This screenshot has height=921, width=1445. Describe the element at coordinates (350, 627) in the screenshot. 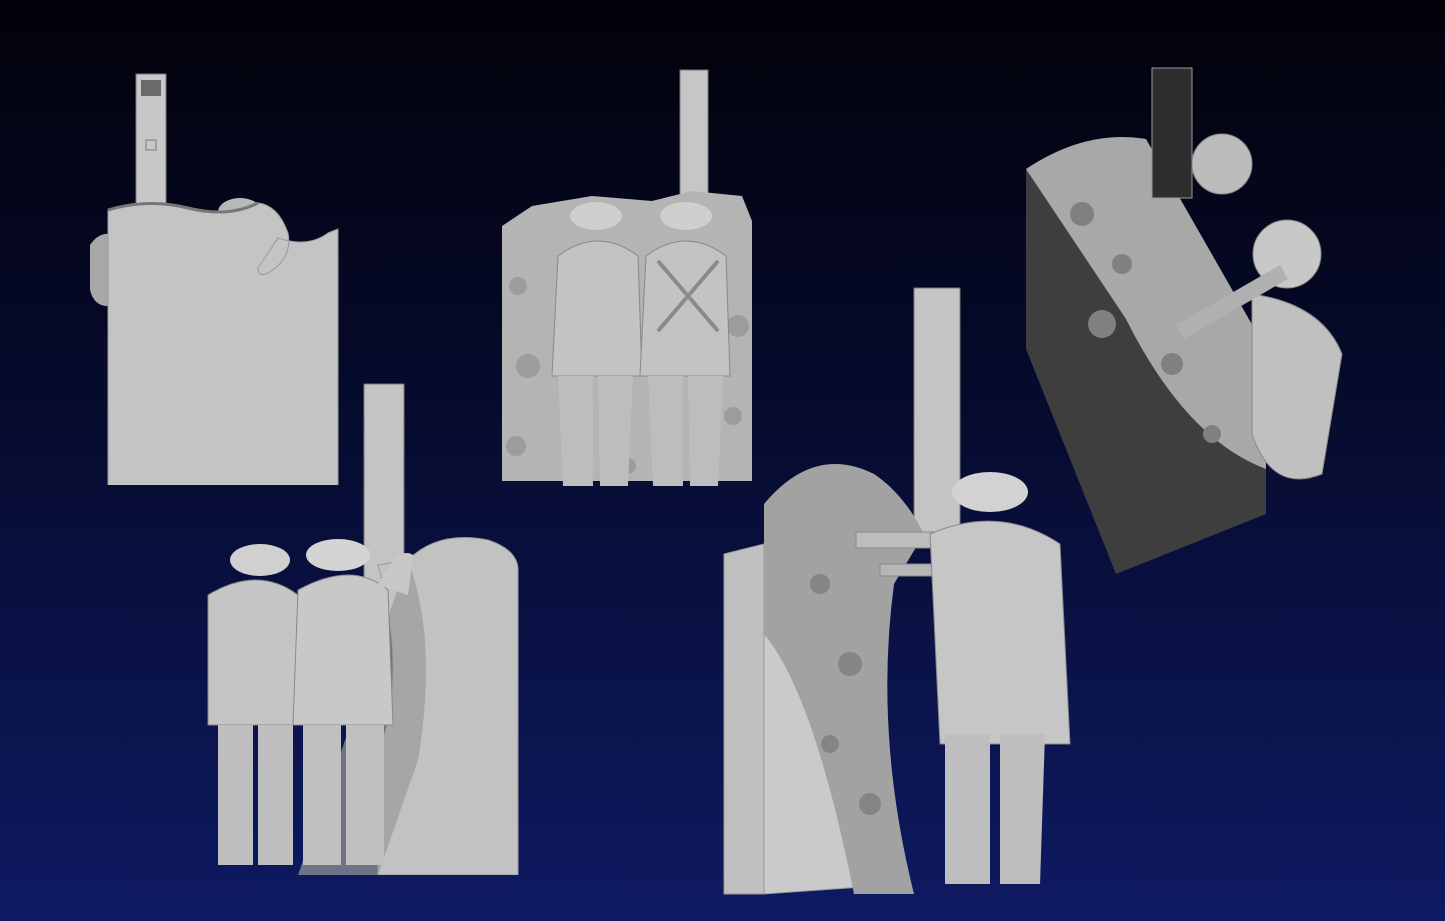

I see `front-left-view` at that location.